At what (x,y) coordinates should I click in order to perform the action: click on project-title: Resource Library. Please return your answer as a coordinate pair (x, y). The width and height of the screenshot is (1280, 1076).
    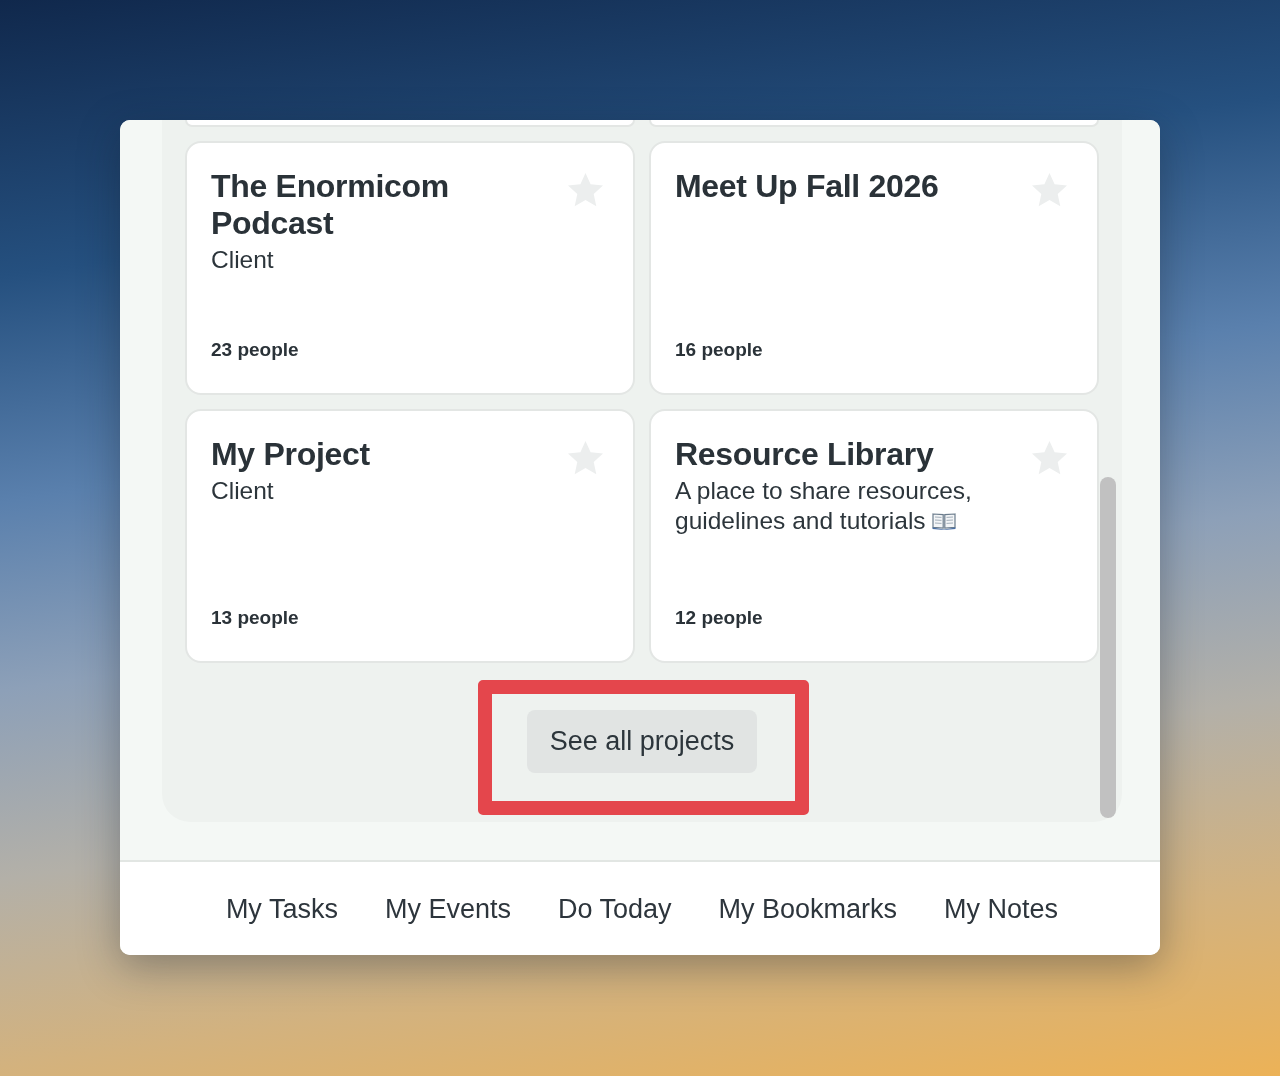
    Looking at the image, I should click on (804, 454).